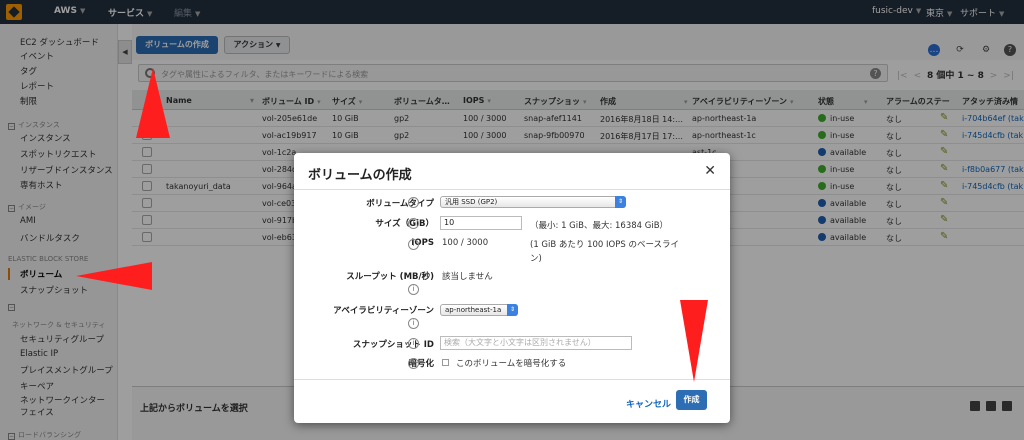 This screenshot has width=1024, height=440. What do you see at coordinates (153, 103) in the screenshot?
I see `arrow-to-create-button` at bounding box center [153, 103].